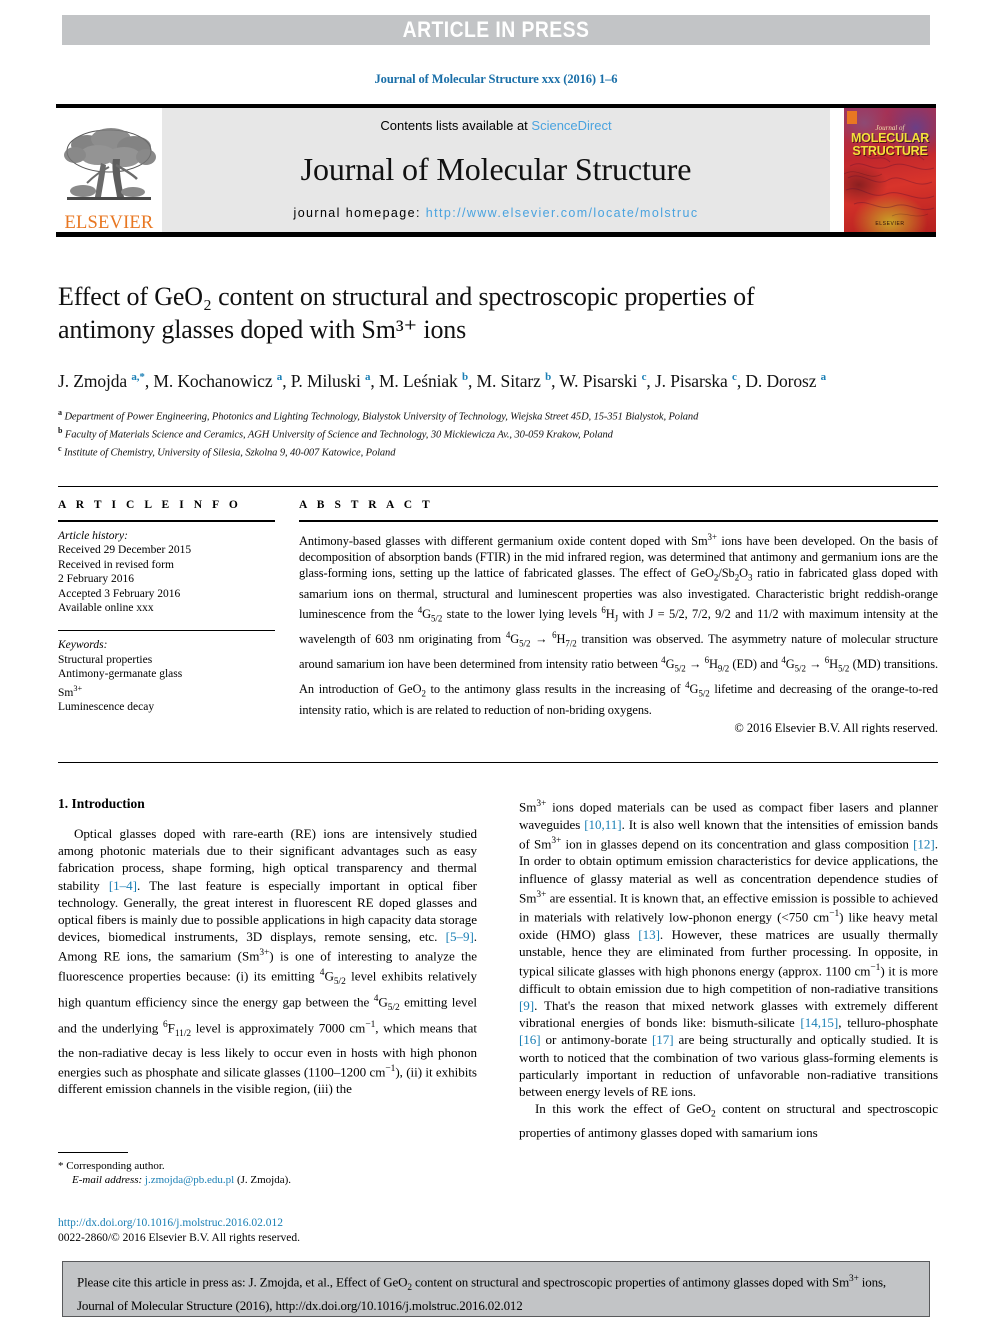 The image size is (992, 1323). What do you see at coordinates (70, 691) in the screenshot?
I see `keyword-item: Sm3+` at bounding box center [70, 691].